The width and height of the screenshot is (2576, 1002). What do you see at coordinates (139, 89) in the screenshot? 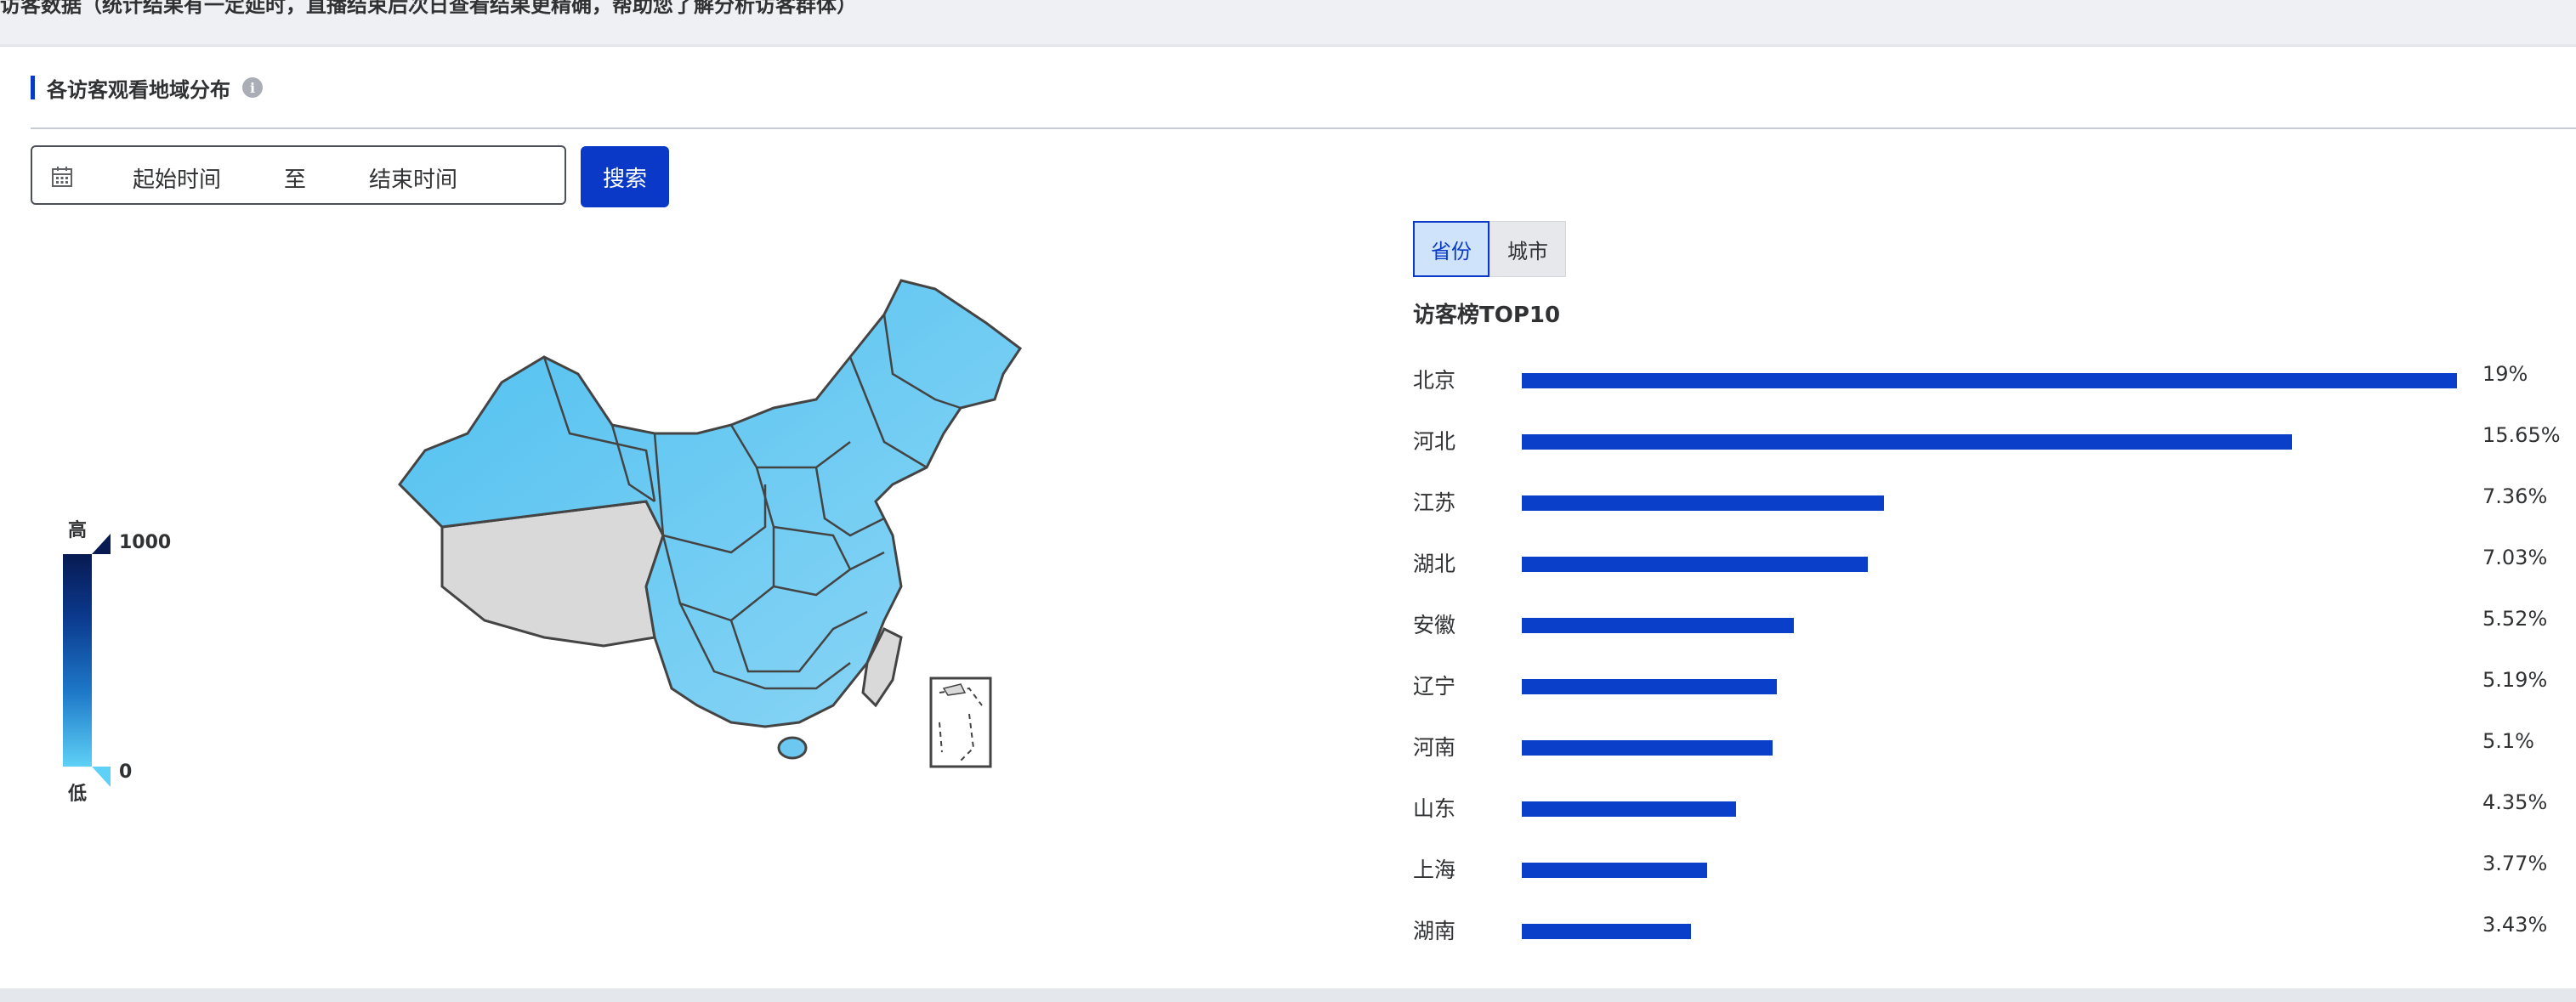
I see `section-title: 各访客观看地域分布` at bounding box center [139, 89].